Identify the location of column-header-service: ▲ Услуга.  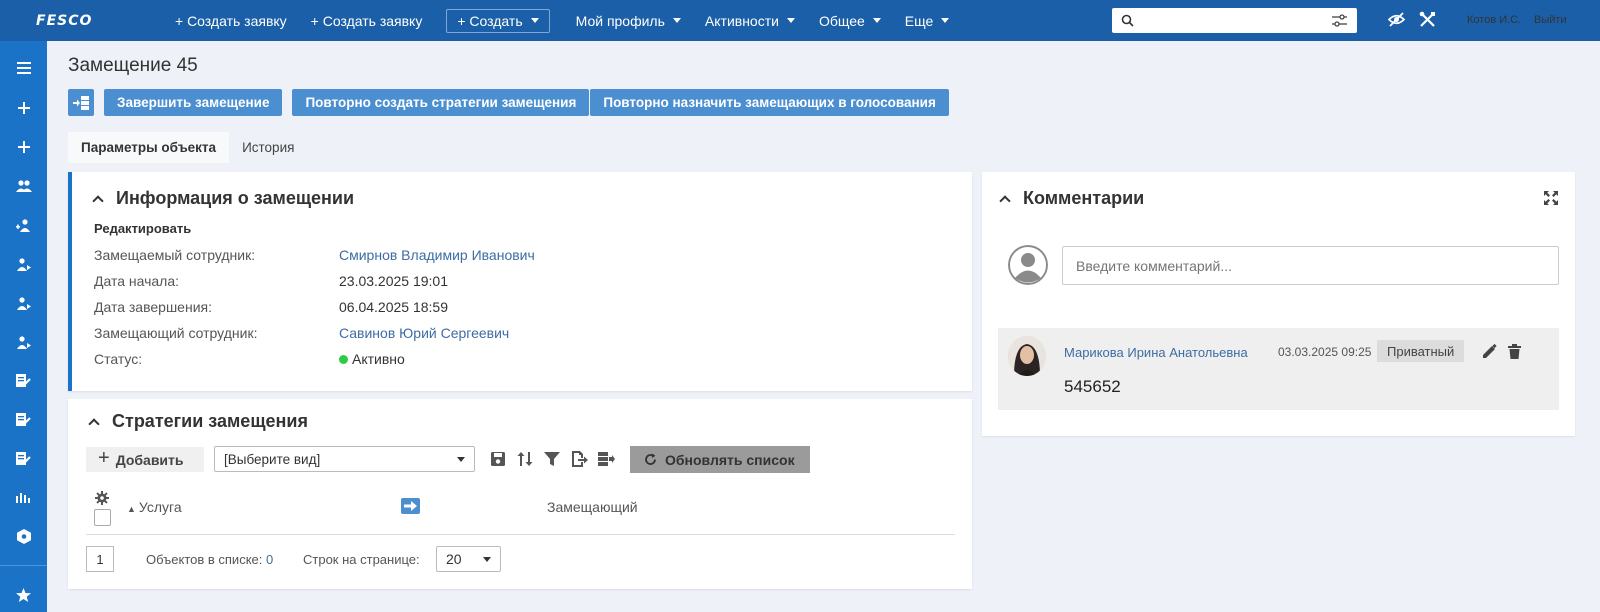
(154, 507).